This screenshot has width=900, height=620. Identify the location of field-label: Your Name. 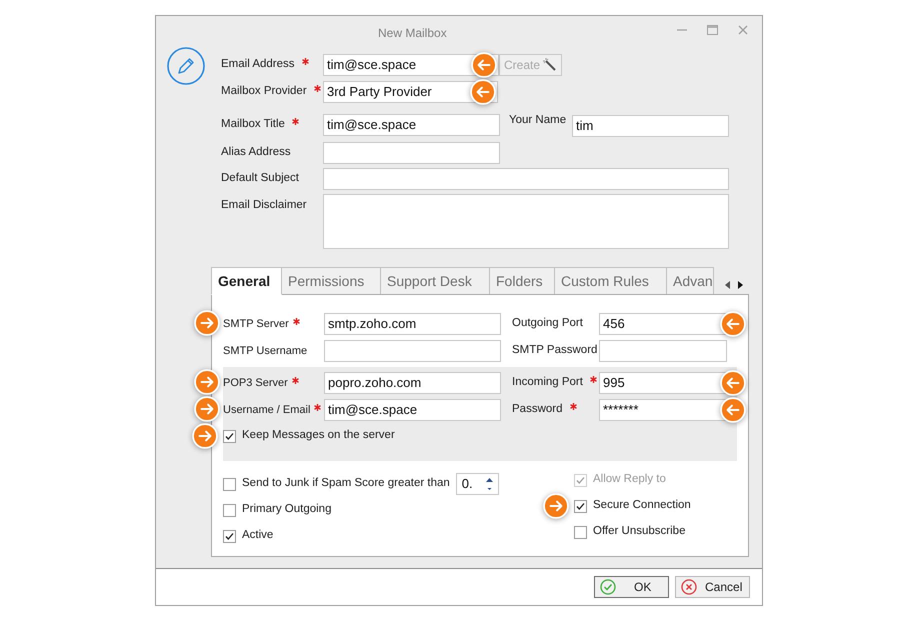
(538, 120).